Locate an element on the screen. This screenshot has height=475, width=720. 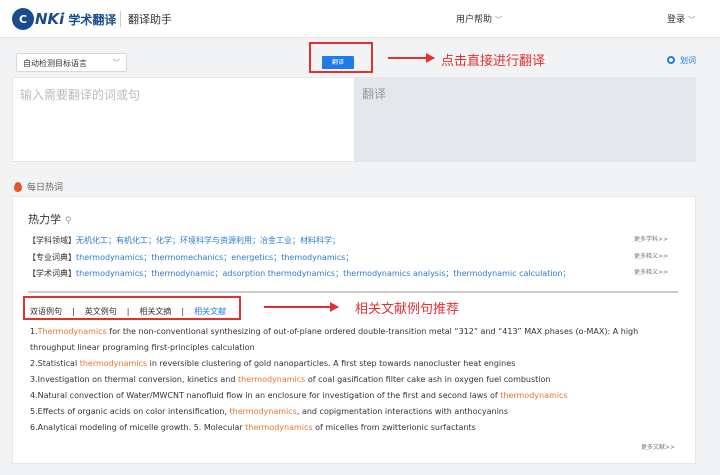
page-title: 翻译助手 is located at coordinates (150, 19).